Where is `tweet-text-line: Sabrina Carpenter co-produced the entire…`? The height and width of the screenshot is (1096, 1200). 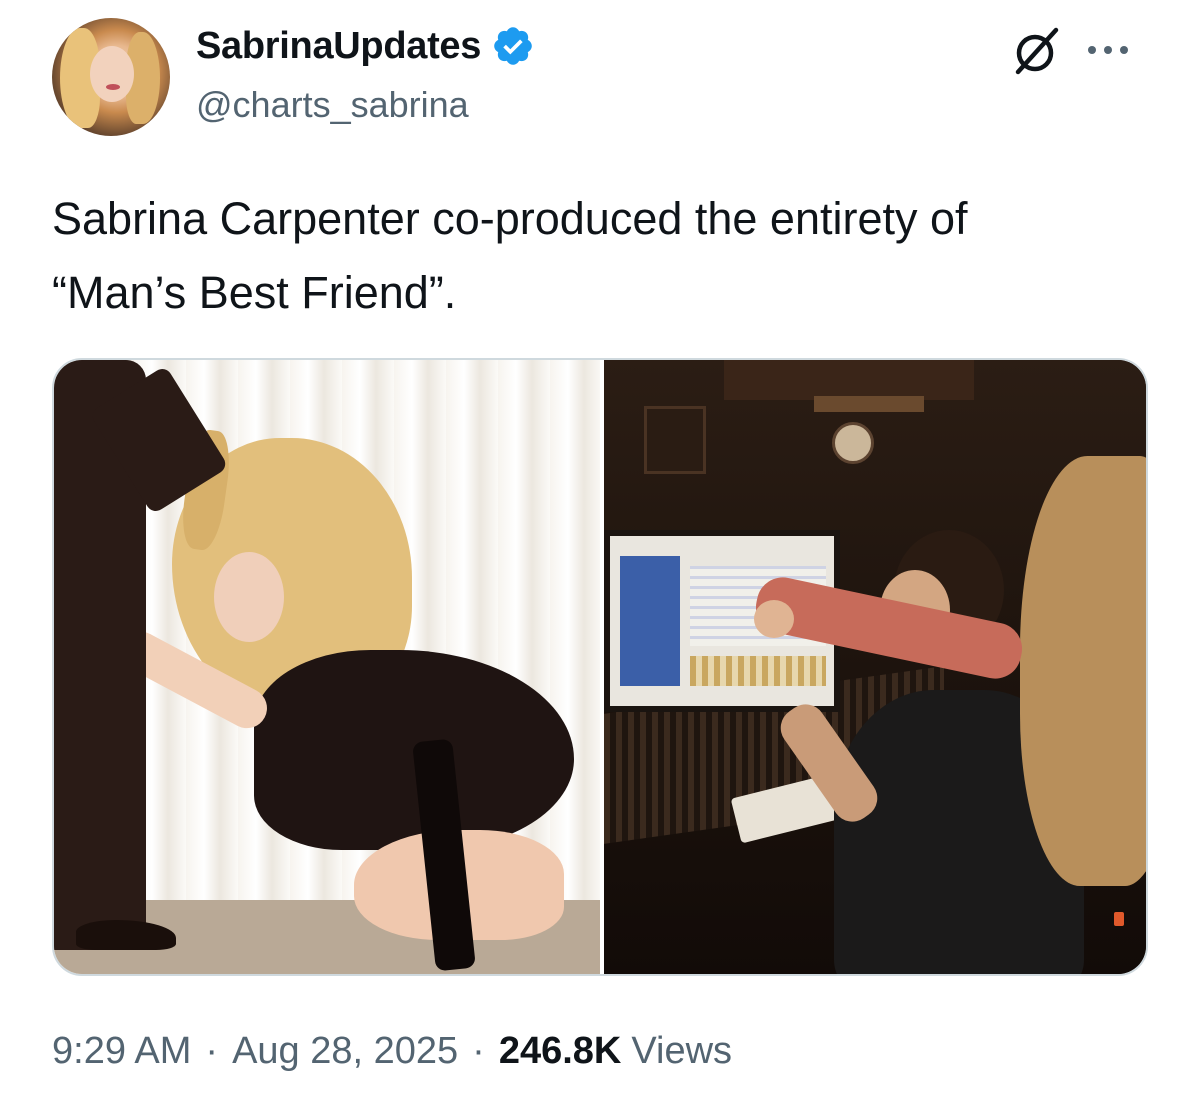
tweet-text-line: Sabrina Carpenter co-produced the entire… is located at coordinates (510, 218).